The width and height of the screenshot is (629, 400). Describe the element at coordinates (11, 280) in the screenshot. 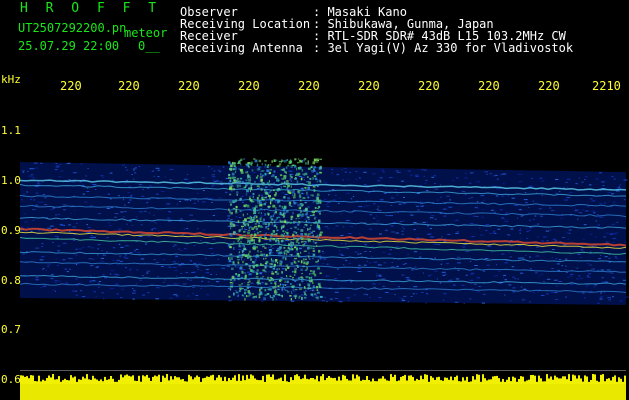

I see `y-tick: 0.8` at that location.